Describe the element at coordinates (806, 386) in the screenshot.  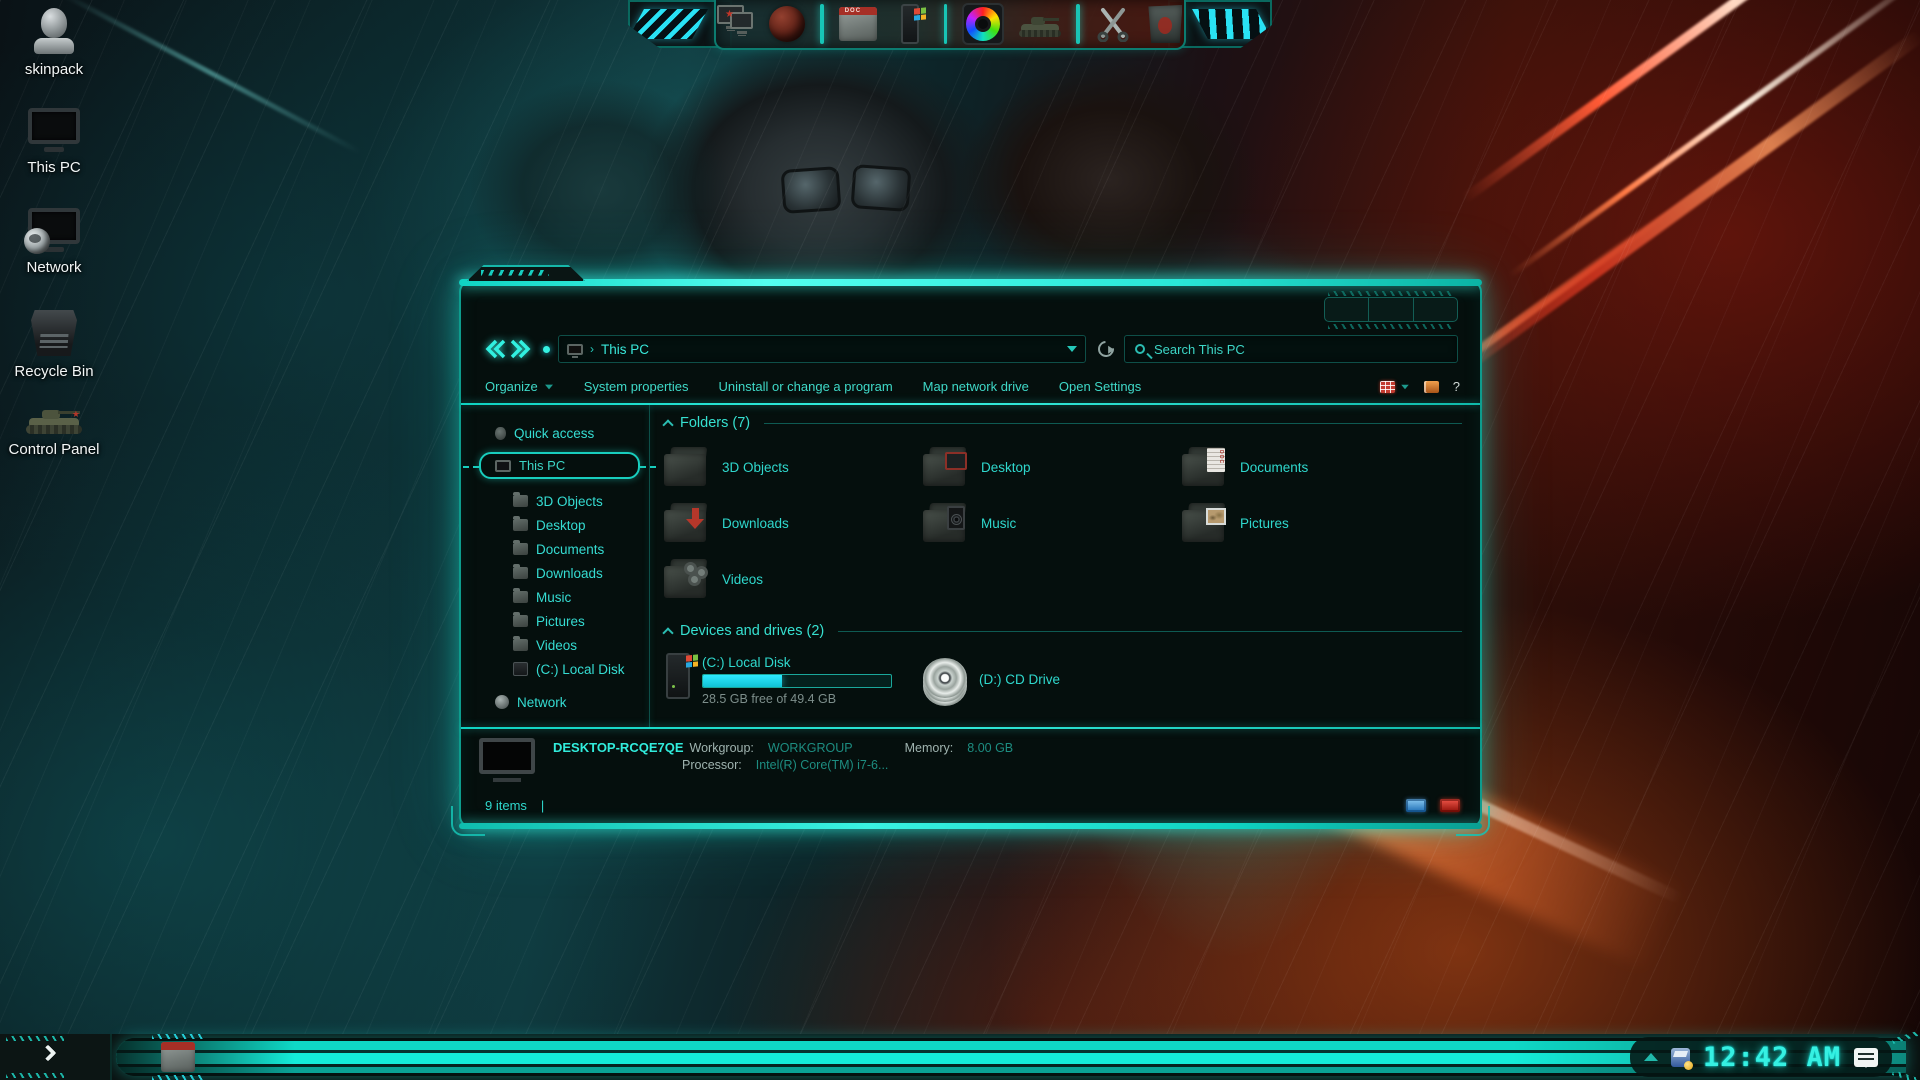
I see `uninstall-program-button: Uninstall or change a program` at that location.